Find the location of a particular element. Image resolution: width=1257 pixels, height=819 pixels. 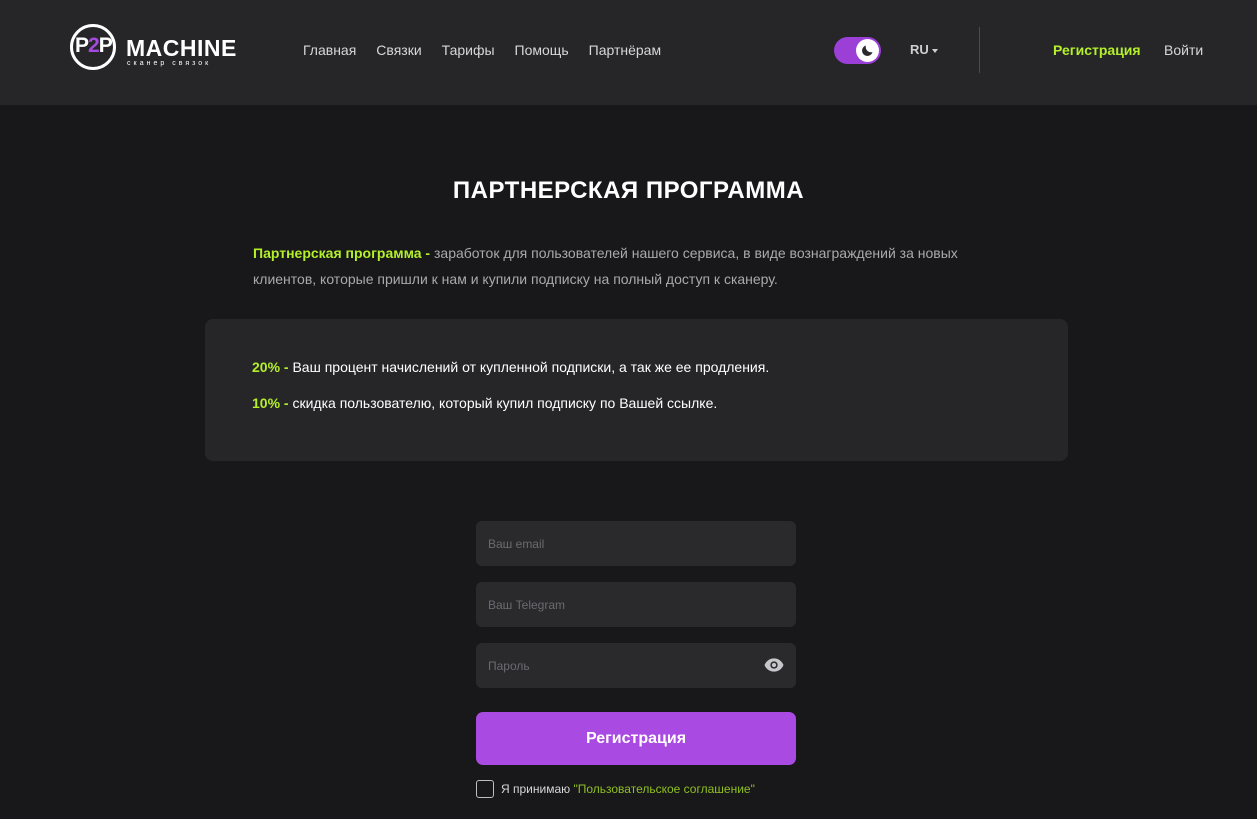

nav-item-partners: Партнёрам is located at coordinates (625, 50).